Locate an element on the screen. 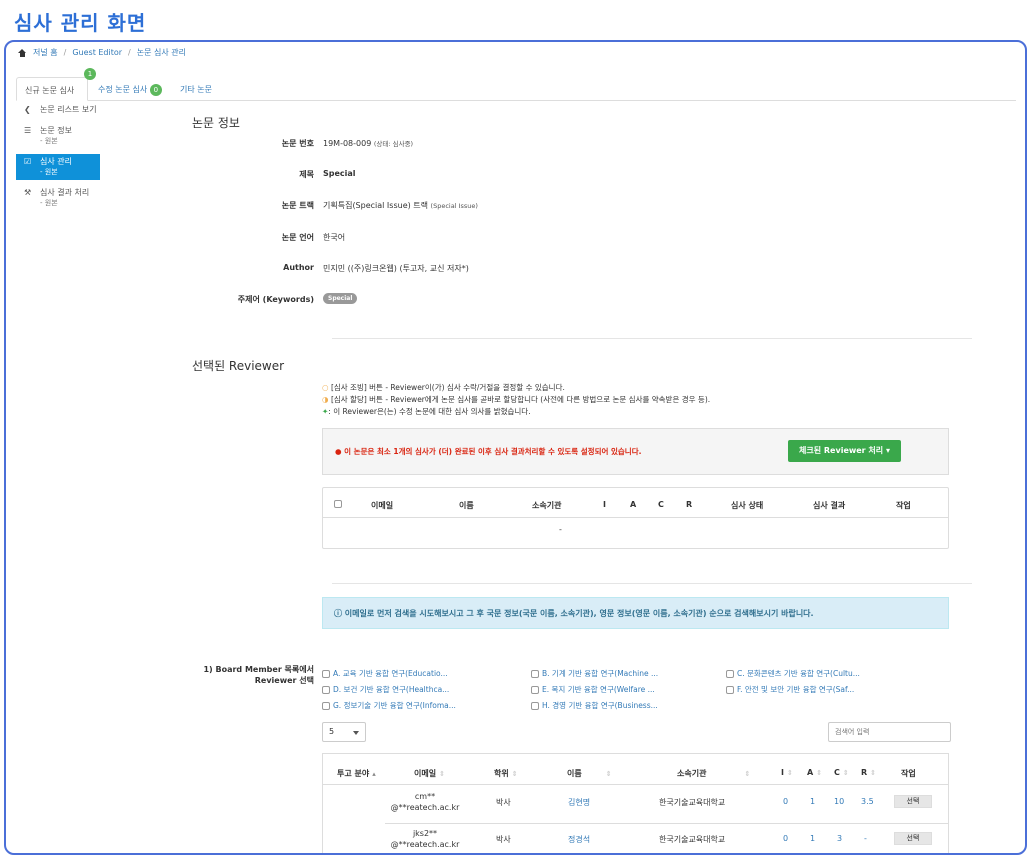 This screenshot has height=856, width=1028. tab-label: 신규 논문 심사 is located at coordinates (50, 90).